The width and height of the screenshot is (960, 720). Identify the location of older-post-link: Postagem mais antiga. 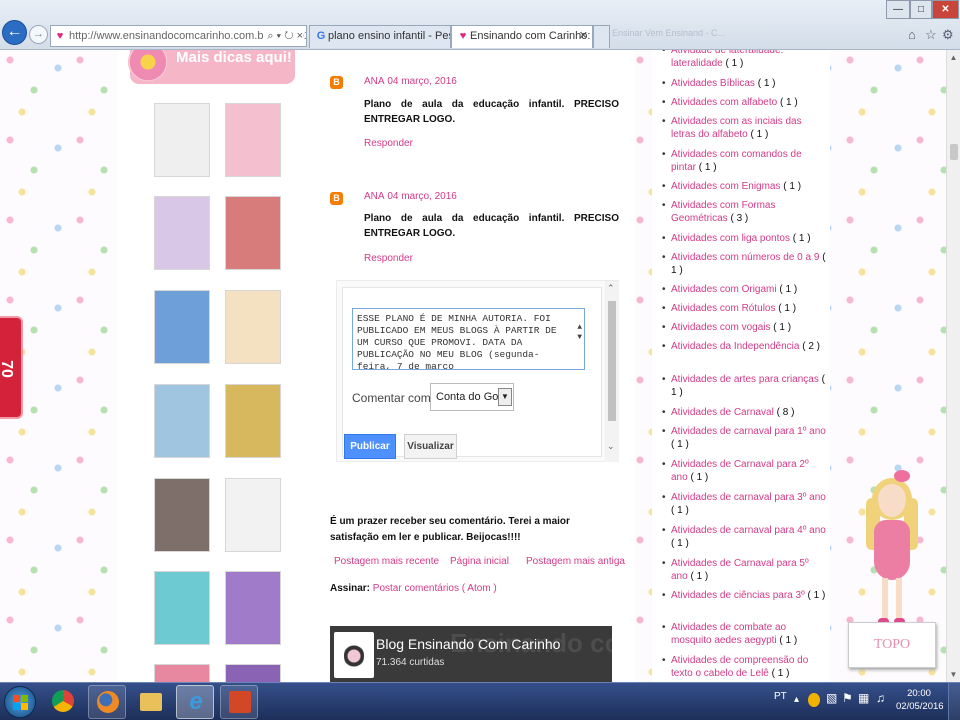
(575, 561).